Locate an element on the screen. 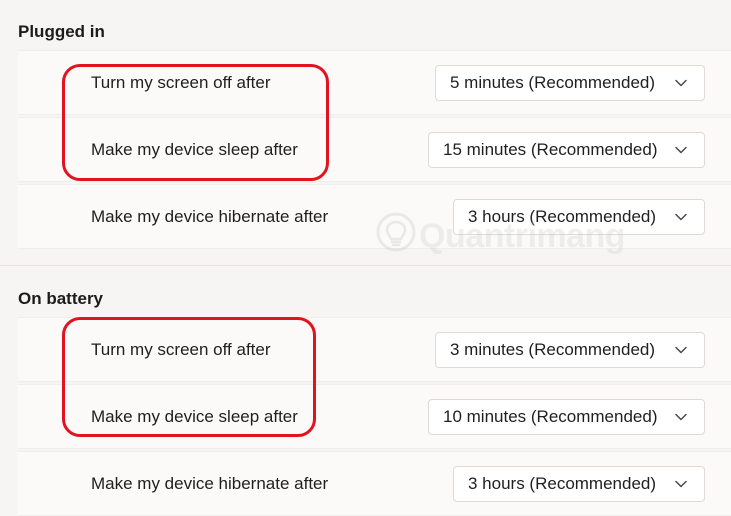 Image resolution: width=731 pixels, height=516 pixels. section-title: On battery is located at coordinates (61, 298).